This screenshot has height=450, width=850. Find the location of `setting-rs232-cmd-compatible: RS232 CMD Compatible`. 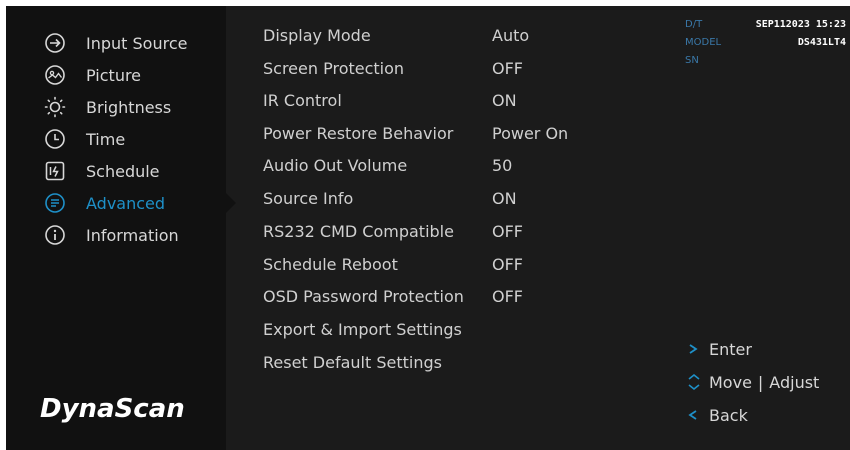

setting-rs232-cmd-compatible: RS232 CMD Compatible is located at coordinates (358, 232).